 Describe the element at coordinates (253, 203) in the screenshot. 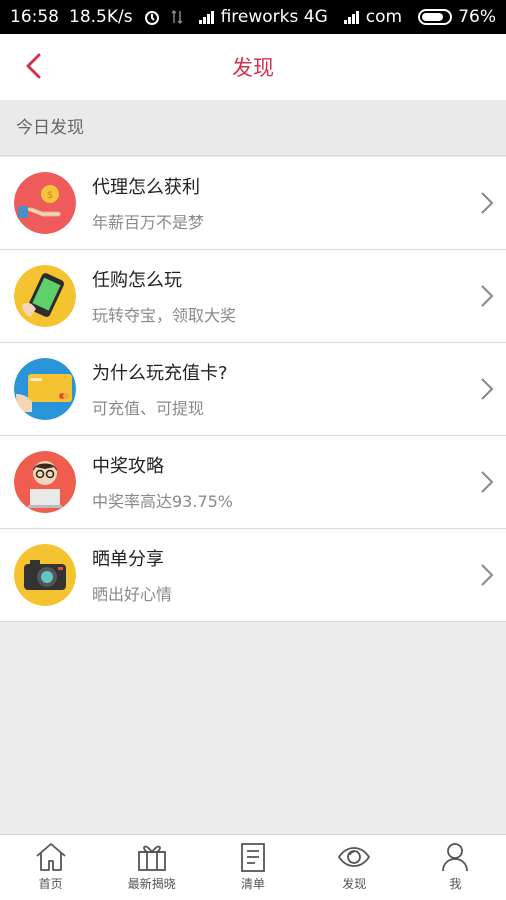

I see `list-item-agent-profit: $ 代理怎么获利 年薪百万不是梦` at that location.